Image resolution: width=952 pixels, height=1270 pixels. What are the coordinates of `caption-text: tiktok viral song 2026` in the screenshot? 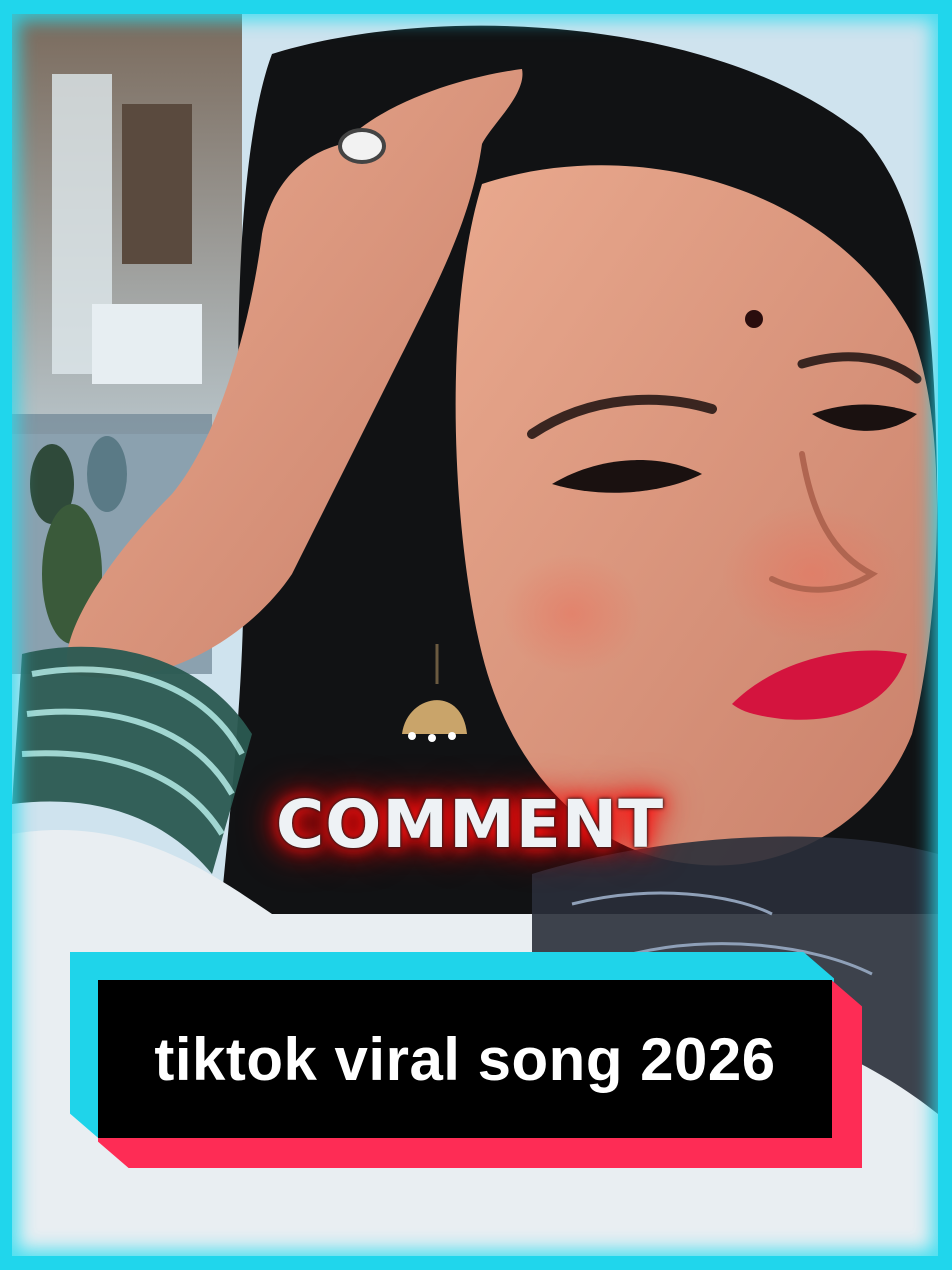 It's located at (465, 1059).